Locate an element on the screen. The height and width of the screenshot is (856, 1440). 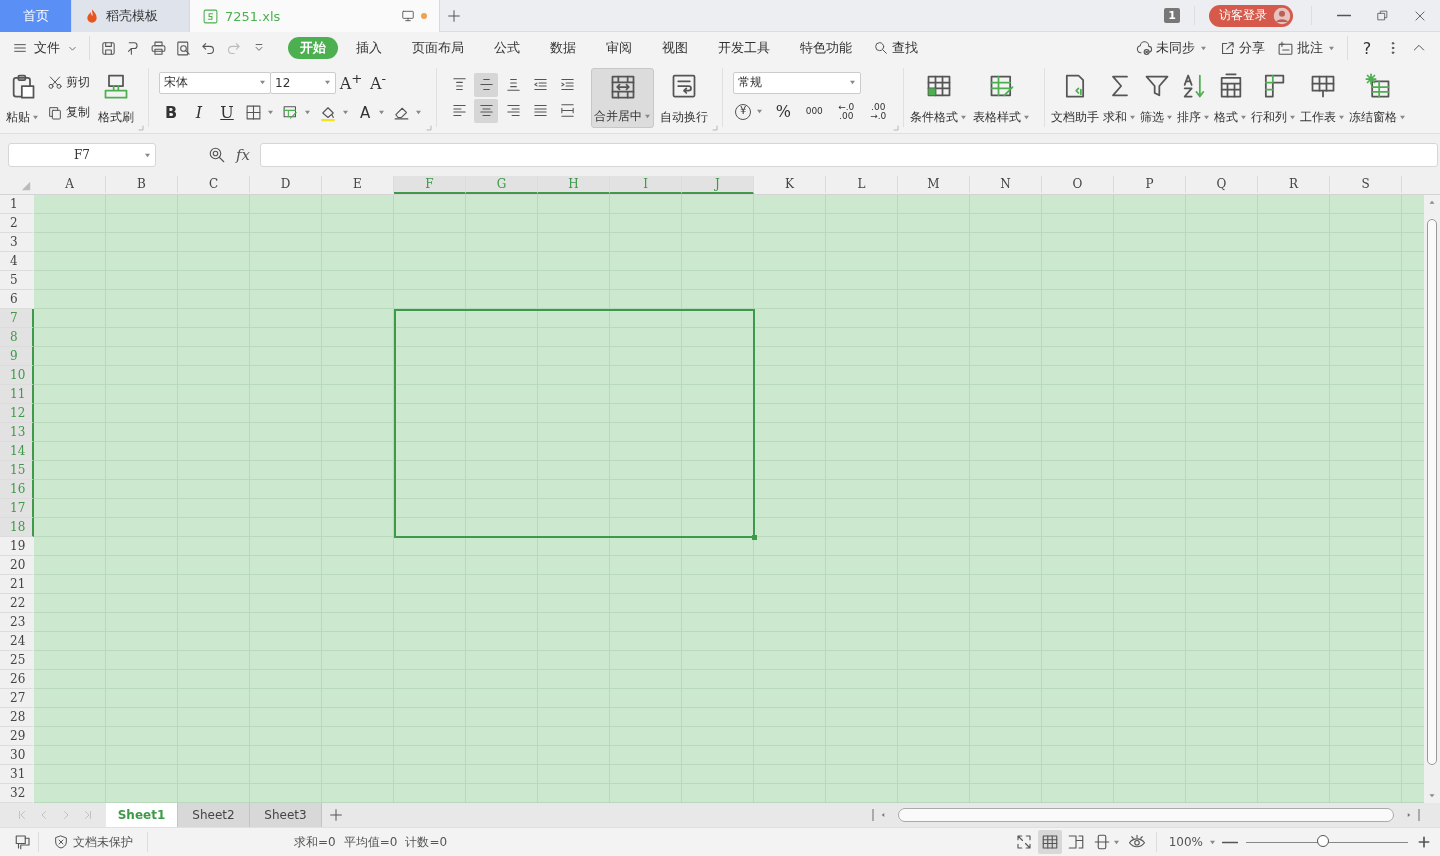
currency-button: ¥ is located at coordinates (749, 111).